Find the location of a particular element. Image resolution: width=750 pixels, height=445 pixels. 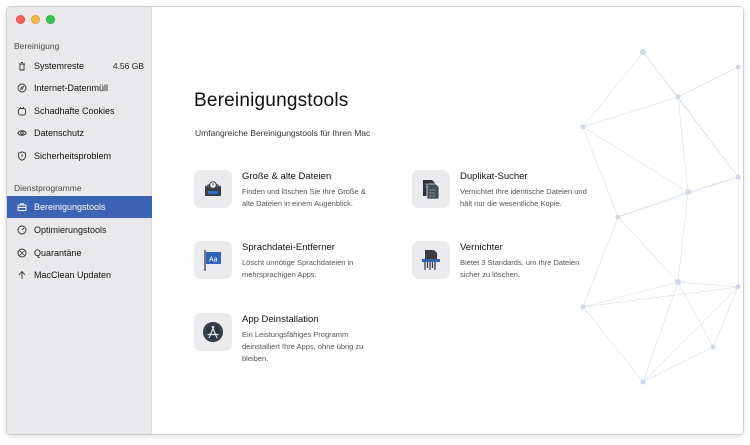

tool-name: Duplikat-Sucher is located at coordinates (494, 176).